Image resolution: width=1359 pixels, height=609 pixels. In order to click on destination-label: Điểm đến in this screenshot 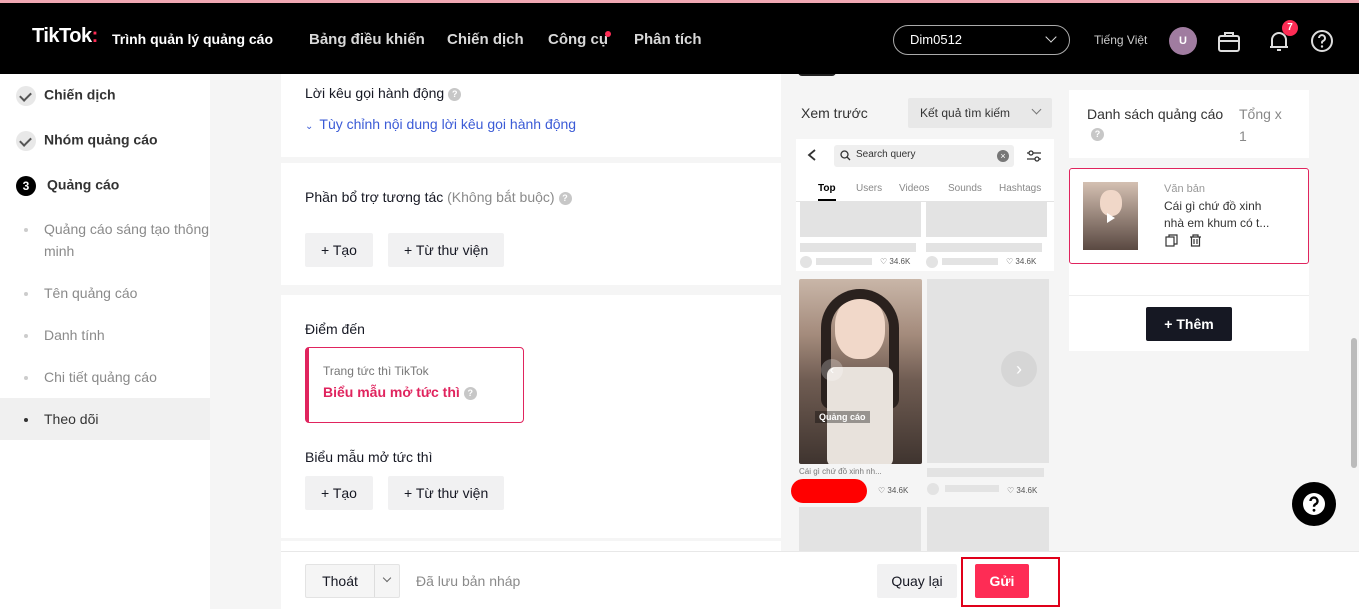, I will do `click(335, 329)`.